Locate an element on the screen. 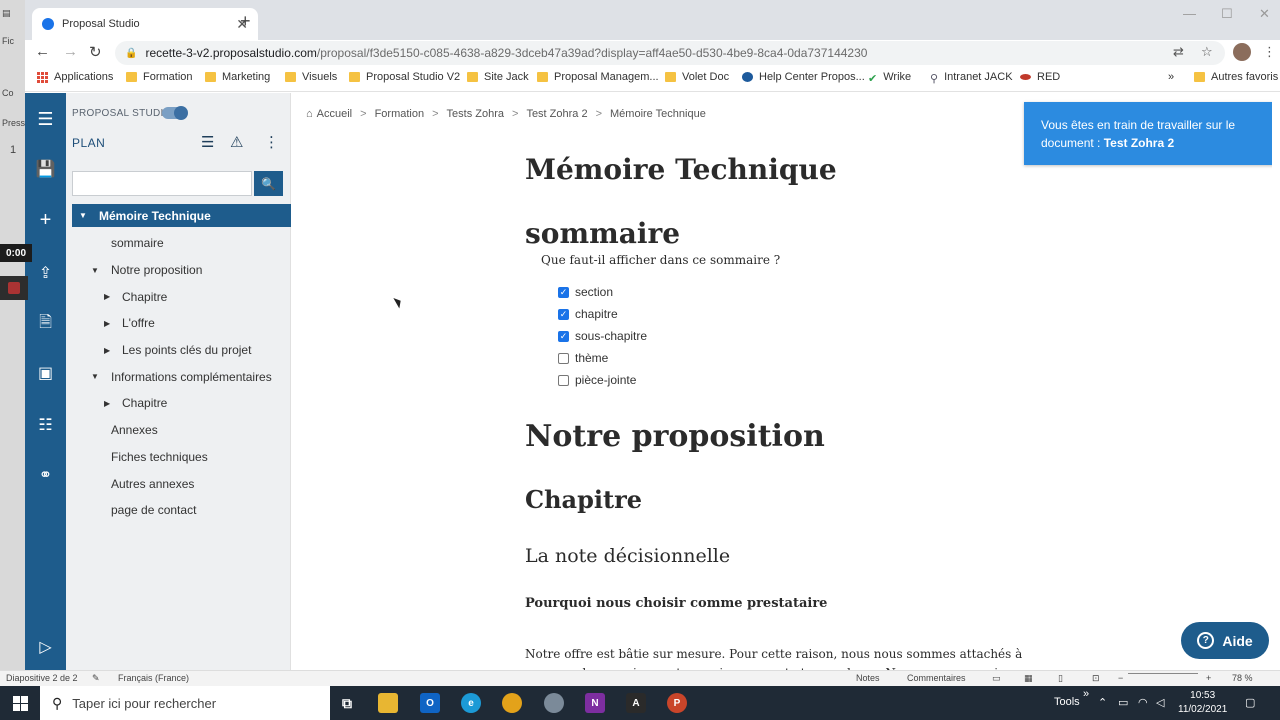 The image size is (1280, 720). tree-node-chapitre-2: ▶ Chapitre is located at coordinates (181, 403).